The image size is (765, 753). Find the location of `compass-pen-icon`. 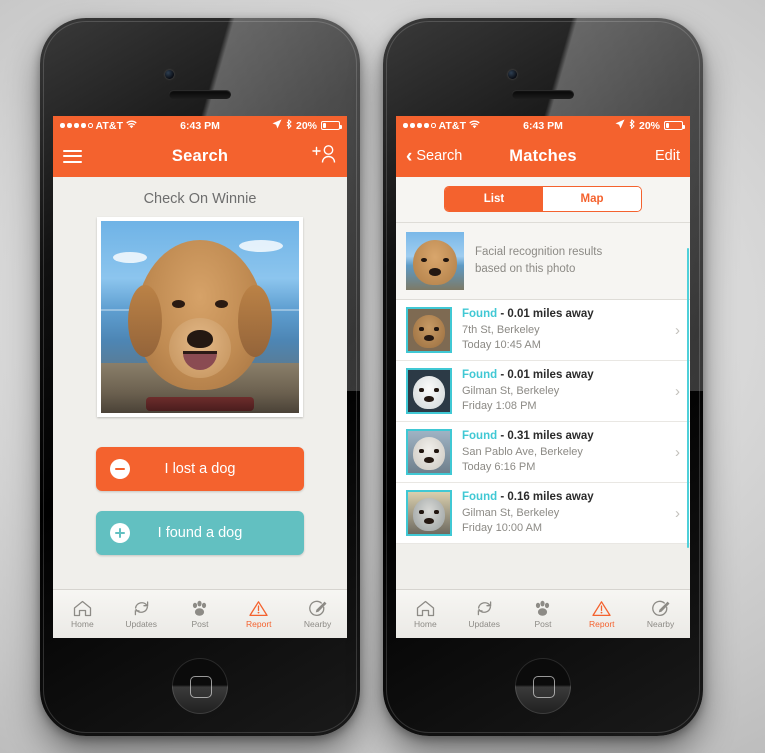

compass-pen-icon is located at coordinates (317, 608).